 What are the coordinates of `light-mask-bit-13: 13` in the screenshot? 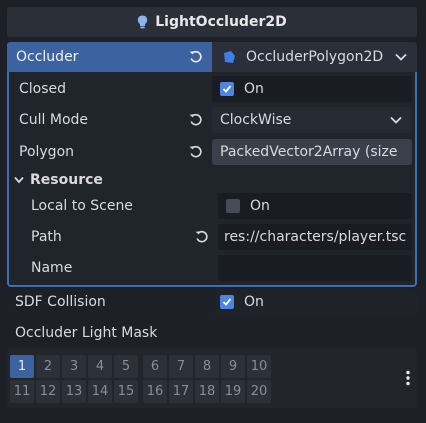 It's located at (74, 391).